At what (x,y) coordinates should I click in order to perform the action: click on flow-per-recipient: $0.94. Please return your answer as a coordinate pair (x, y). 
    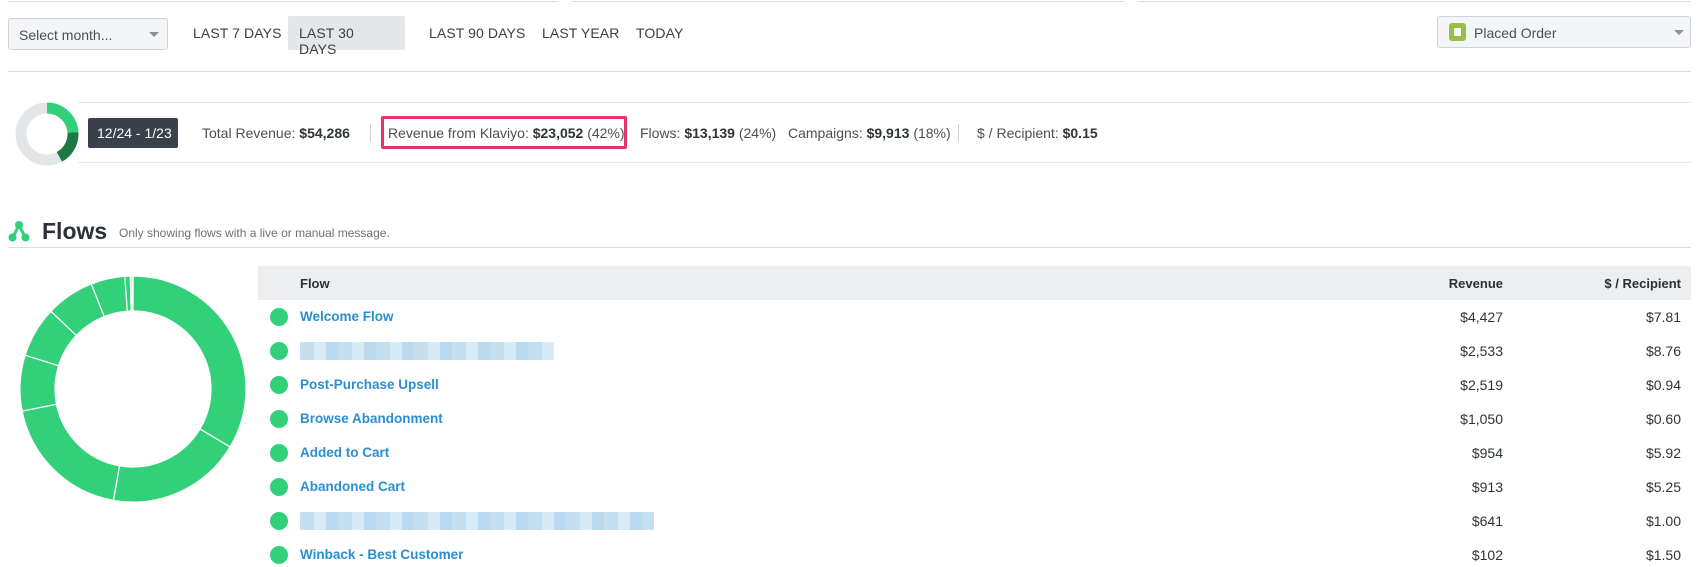
    Looking at the image, I should click on (1663, 385).